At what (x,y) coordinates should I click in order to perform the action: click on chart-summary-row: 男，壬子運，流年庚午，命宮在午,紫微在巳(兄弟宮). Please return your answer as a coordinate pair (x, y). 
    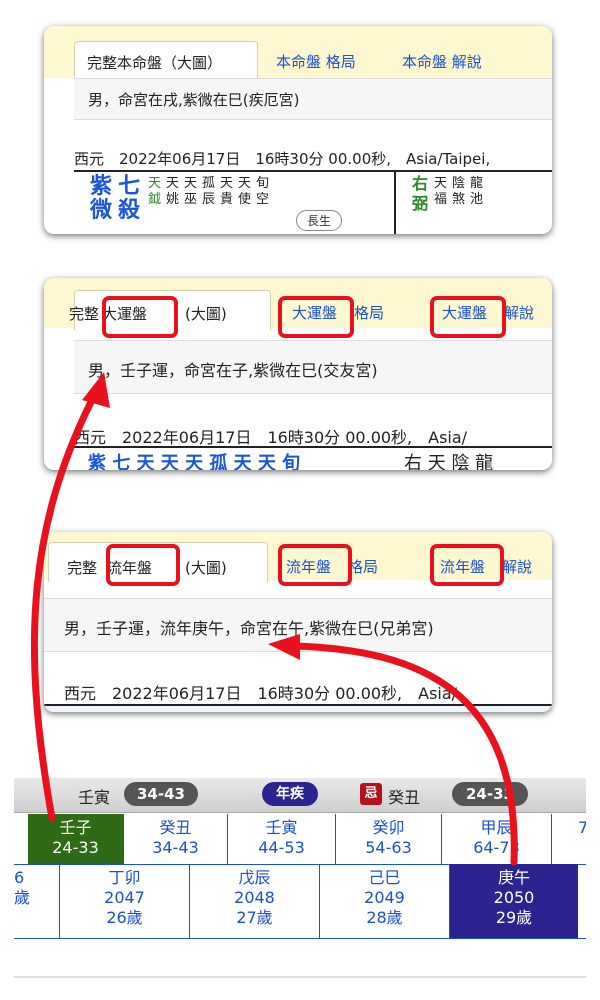
    Looking at the image, I should click on (298, 625).